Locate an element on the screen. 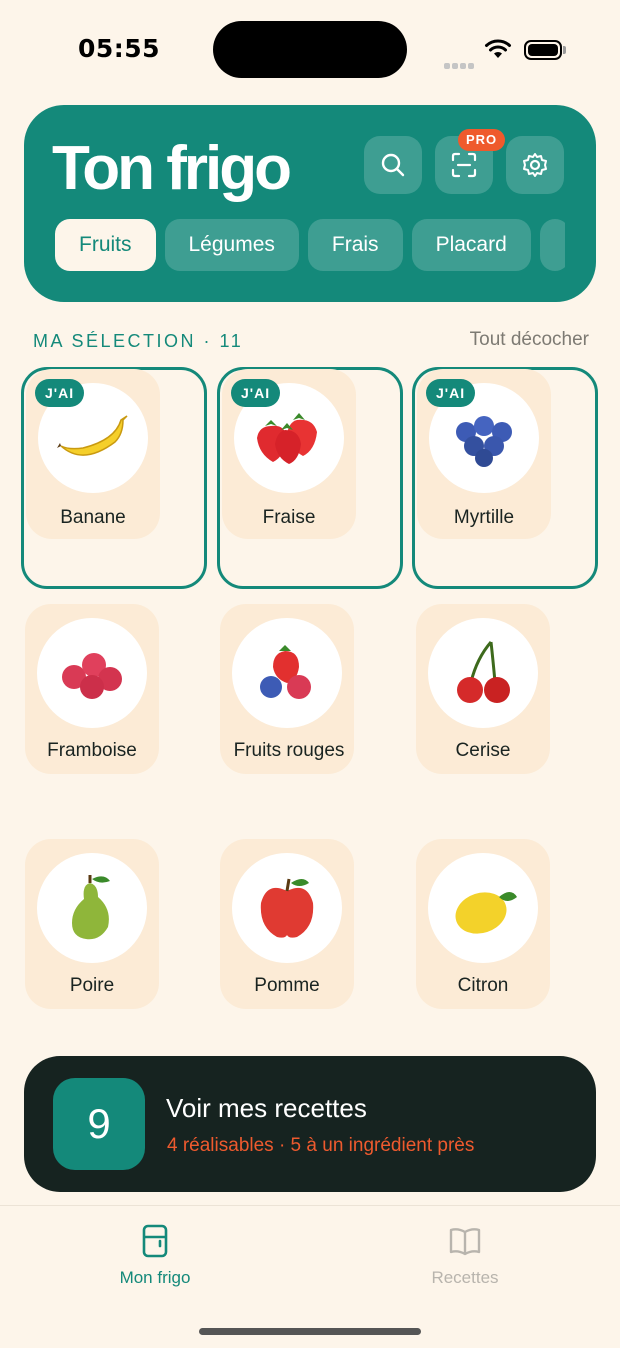  dynamic-island is located at coordinates (310, 49).